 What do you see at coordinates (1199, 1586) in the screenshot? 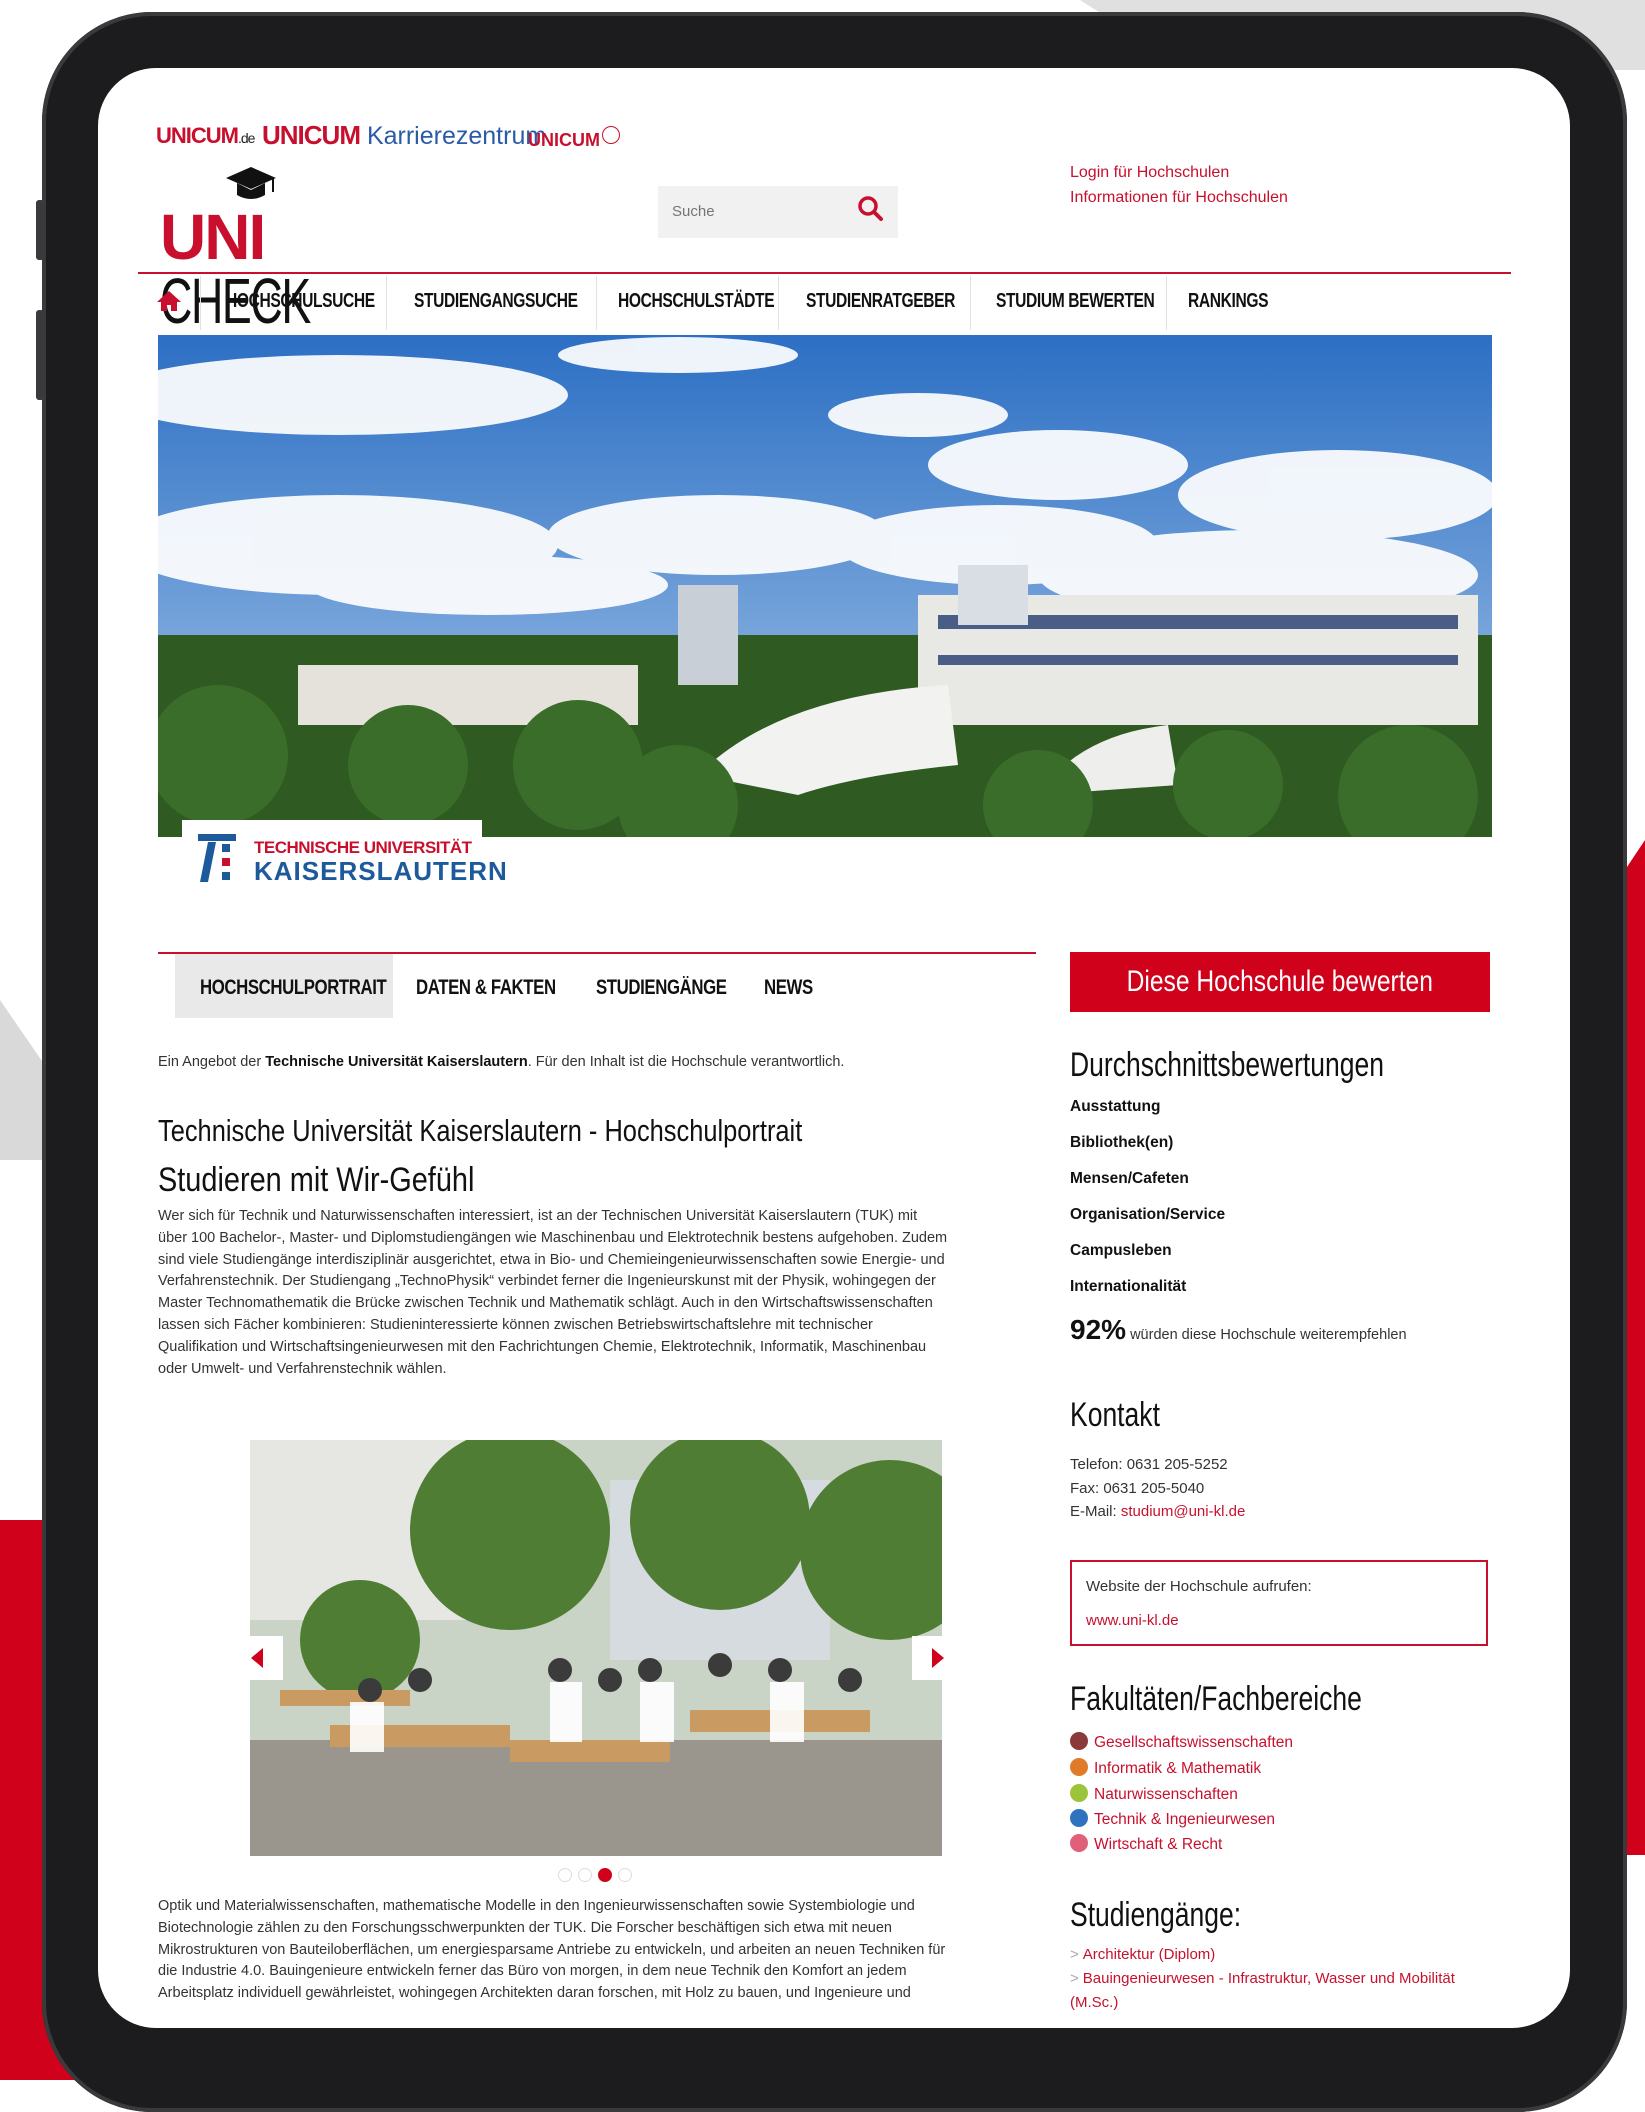
I see `website-label: Website der Hochschule aufrufen:` at bounding box center [1199, 1586].